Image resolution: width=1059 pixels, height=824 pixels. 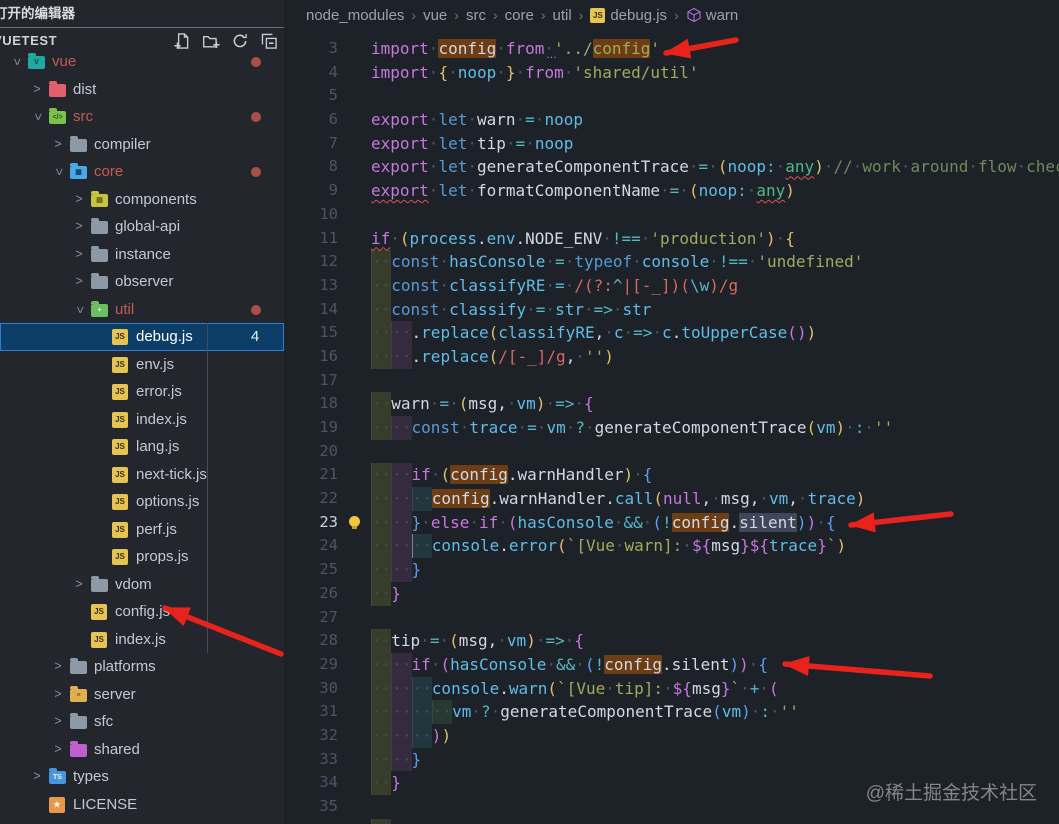 What do you see at coordinates (142, 475) in the screenshot?
I see `tree-item-next-tick.js: JS next-tick.js` at bounding box center [142, 475].